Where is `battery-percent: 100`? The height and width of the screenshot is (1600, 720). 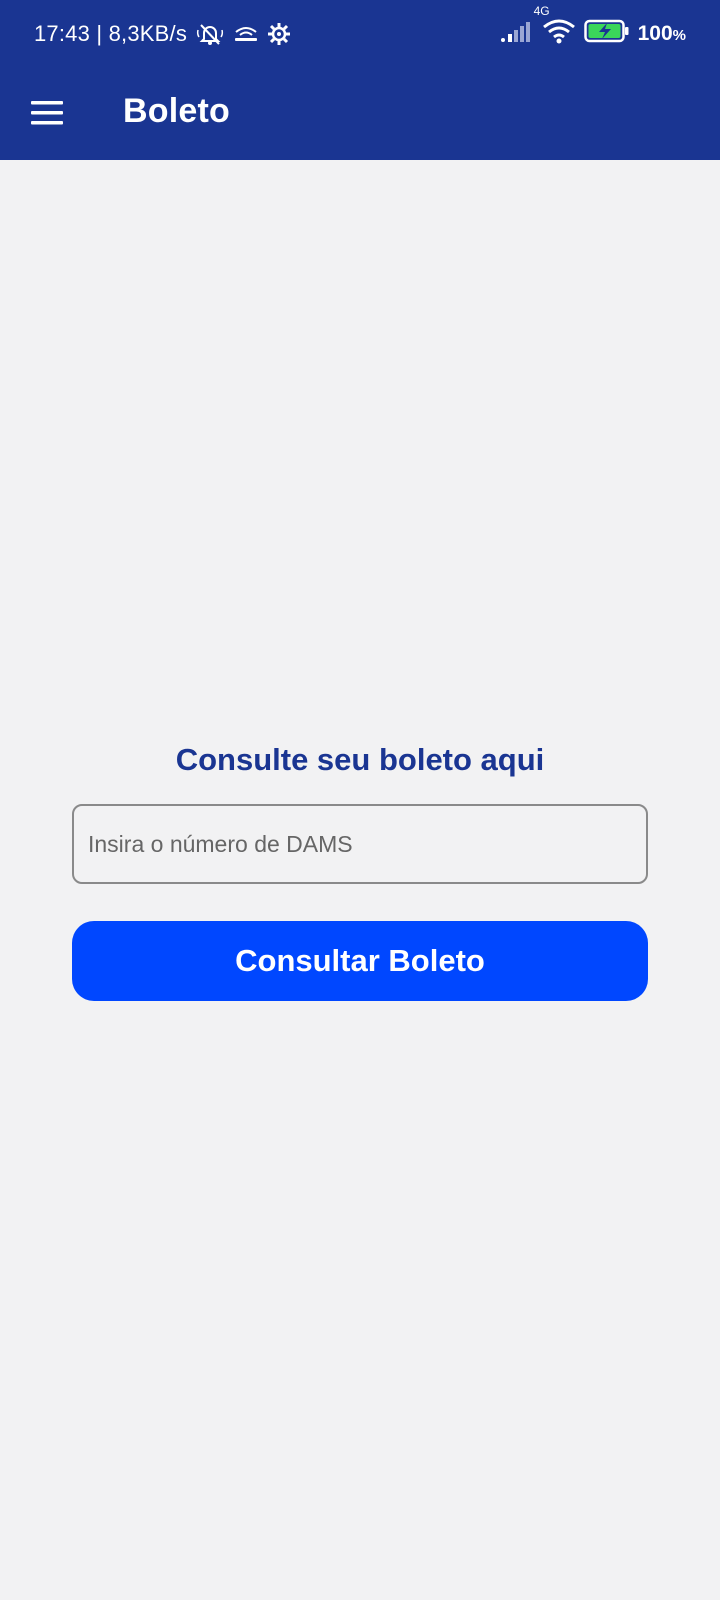
battery-percent: 100 is located at coordinates (655, 33).